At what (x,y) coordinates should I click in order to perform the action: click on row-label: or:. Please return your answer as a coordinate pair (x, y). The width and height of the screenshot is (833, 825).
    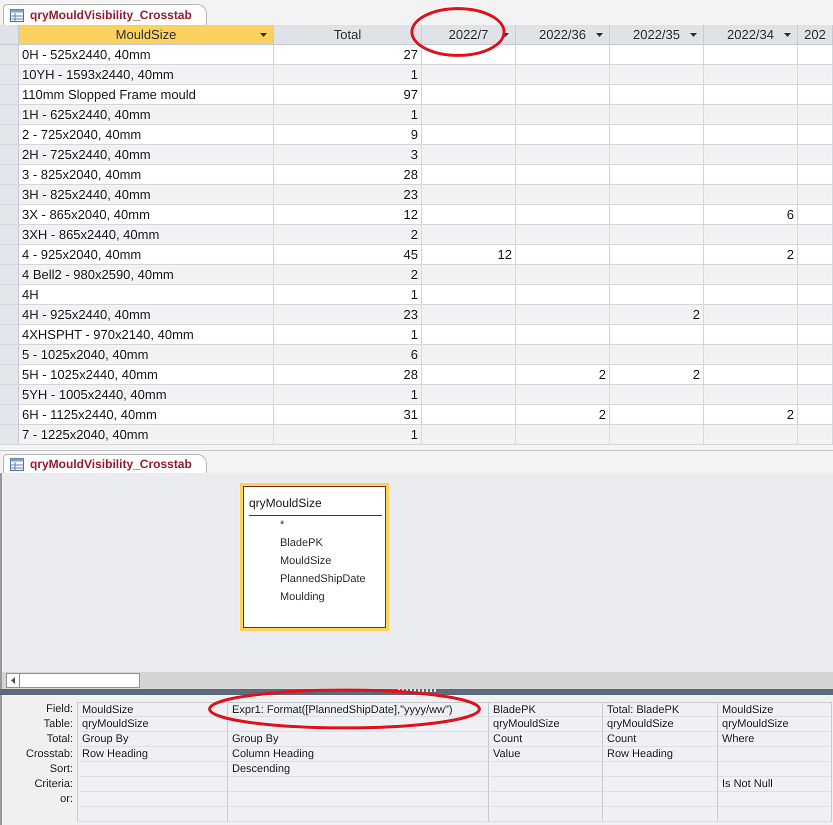
    Looking at the image, I should click on (66, 799).